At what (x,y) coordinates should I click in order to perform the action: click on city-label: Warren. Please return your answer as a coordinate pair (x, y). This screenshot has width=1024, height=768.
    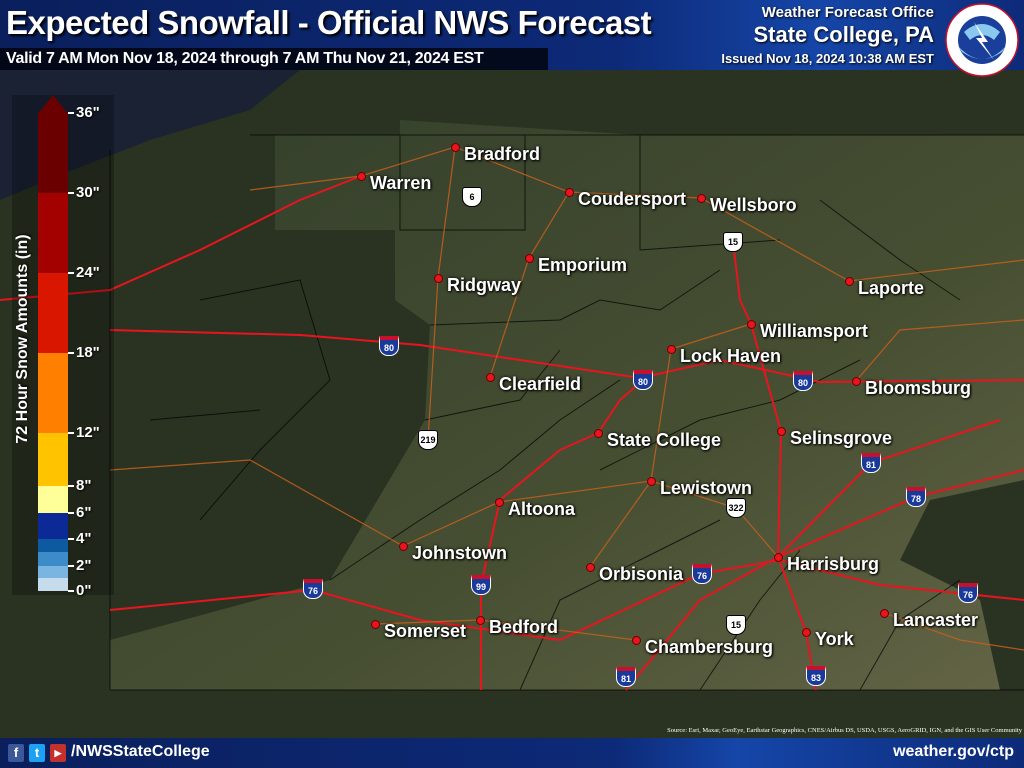
    Looking at the image, I should click on (401, 183).